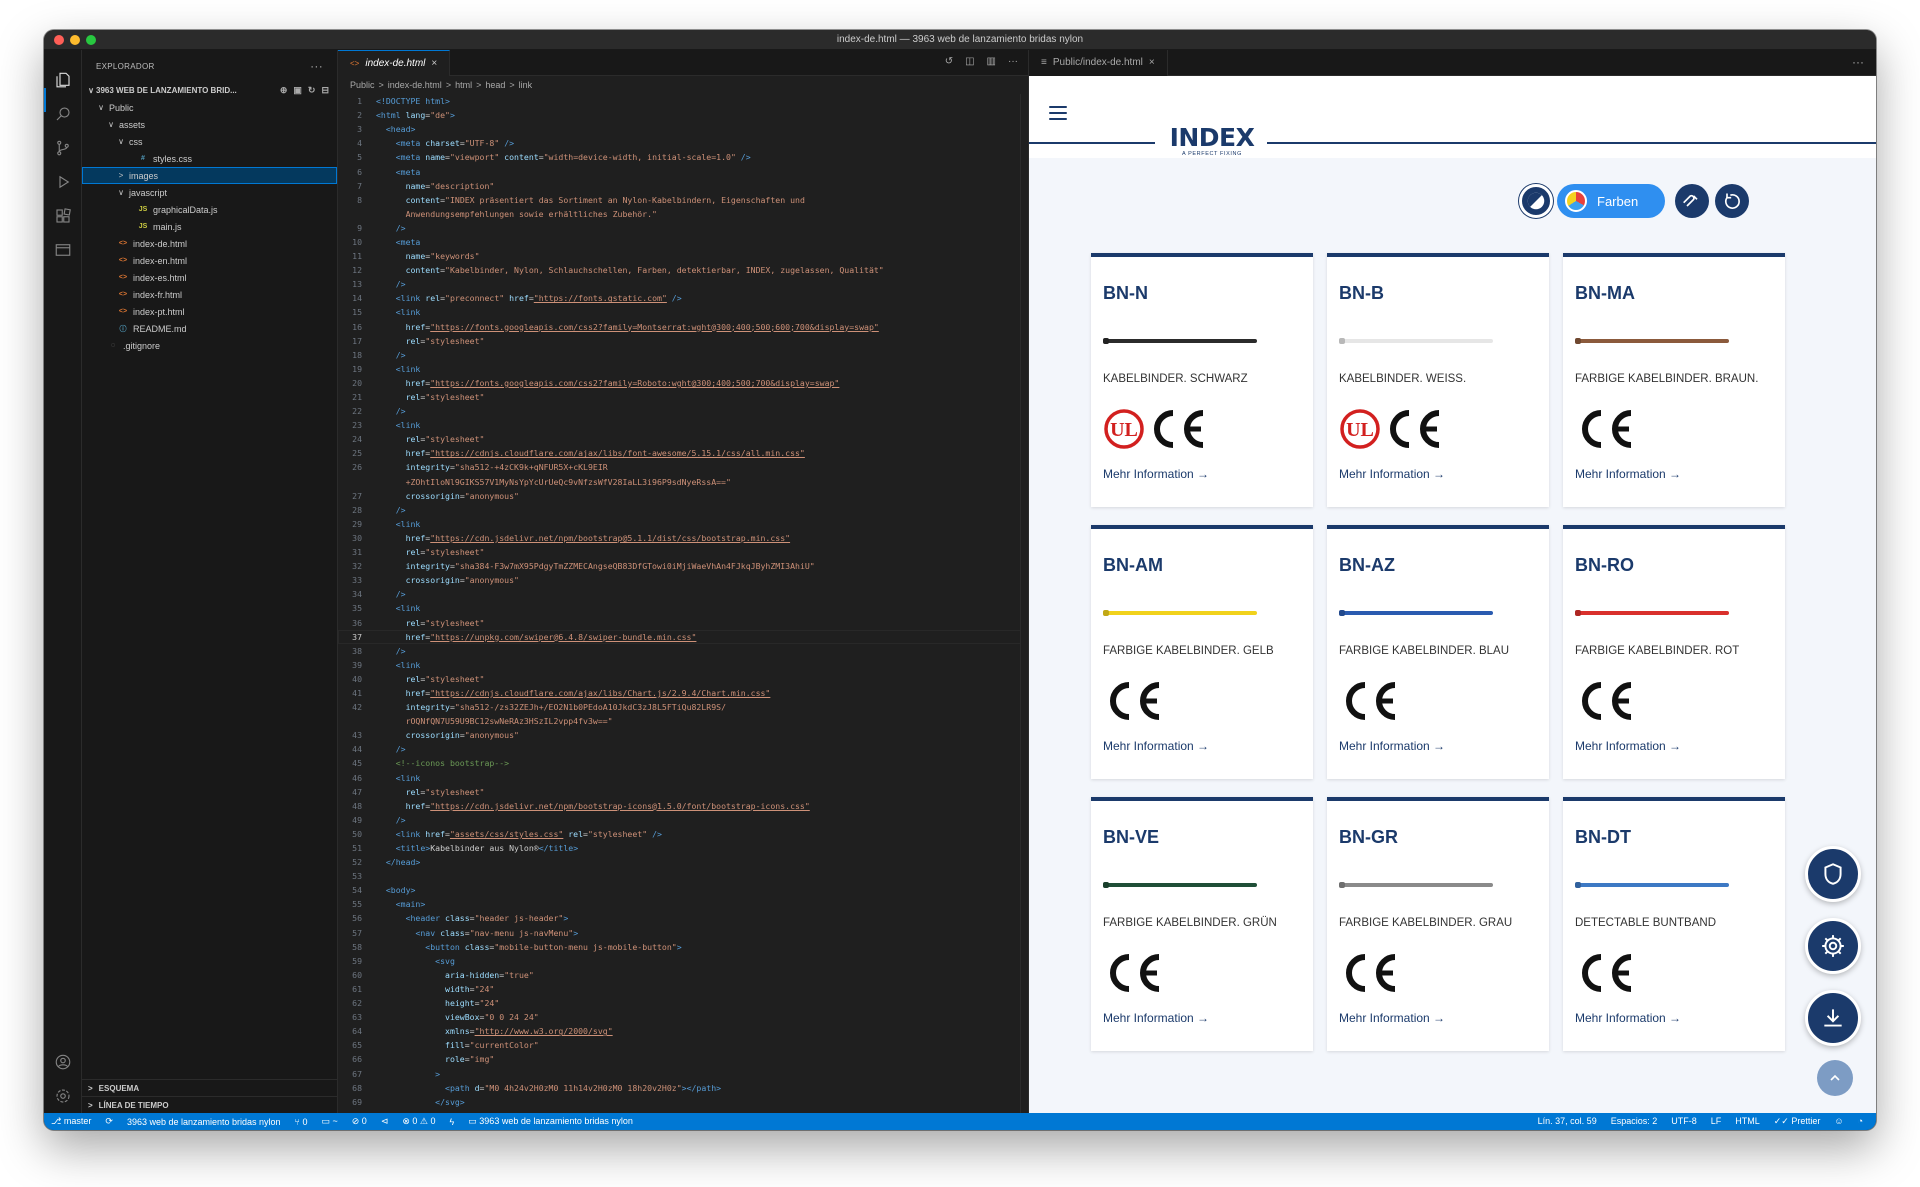 The width and height of the screenshot is (1920, 1187). What do you see at coordinates (1634, 1121) in the screenshot?
I see `indentation: Espacios: 2` at bounding box center [1634, 1121].